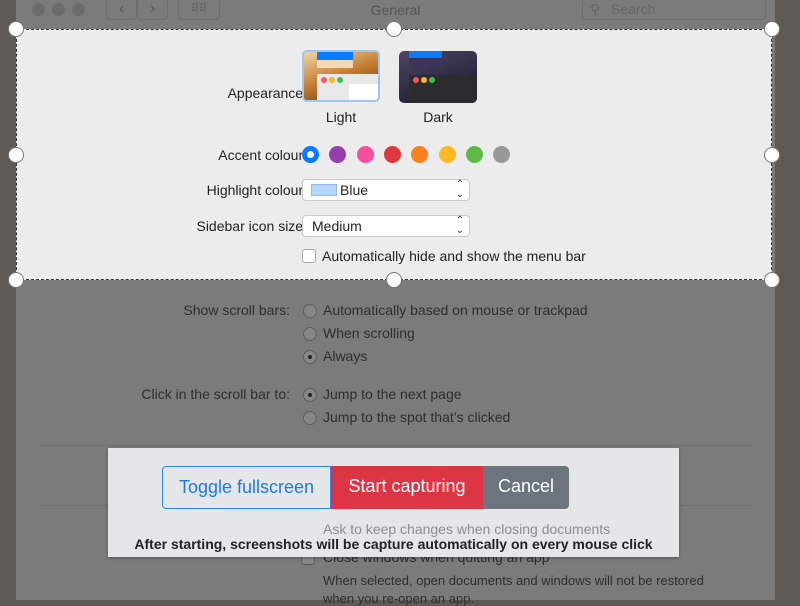 This screenshot has height=606, width=800. What do you see at coordinates (236, 310) in the screenshot?
I see `scroll-bars-label: Show scroll bars:` at bounding box center [236, 310].